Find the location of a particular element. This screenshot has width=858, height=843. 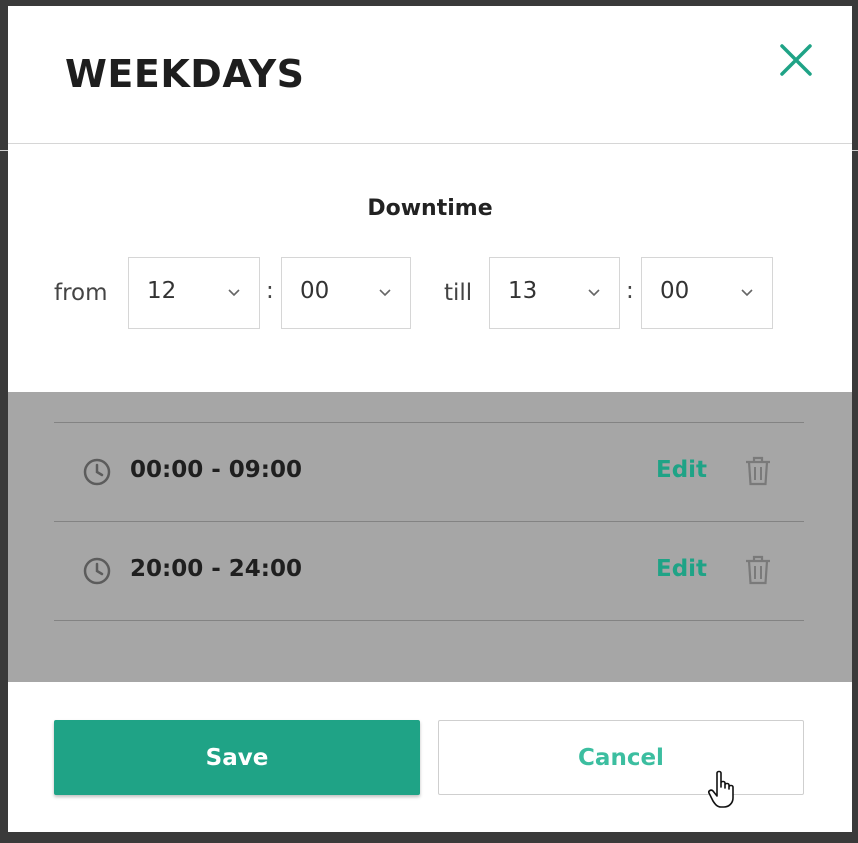

save-button: Save is located at coordinates (237, 757).